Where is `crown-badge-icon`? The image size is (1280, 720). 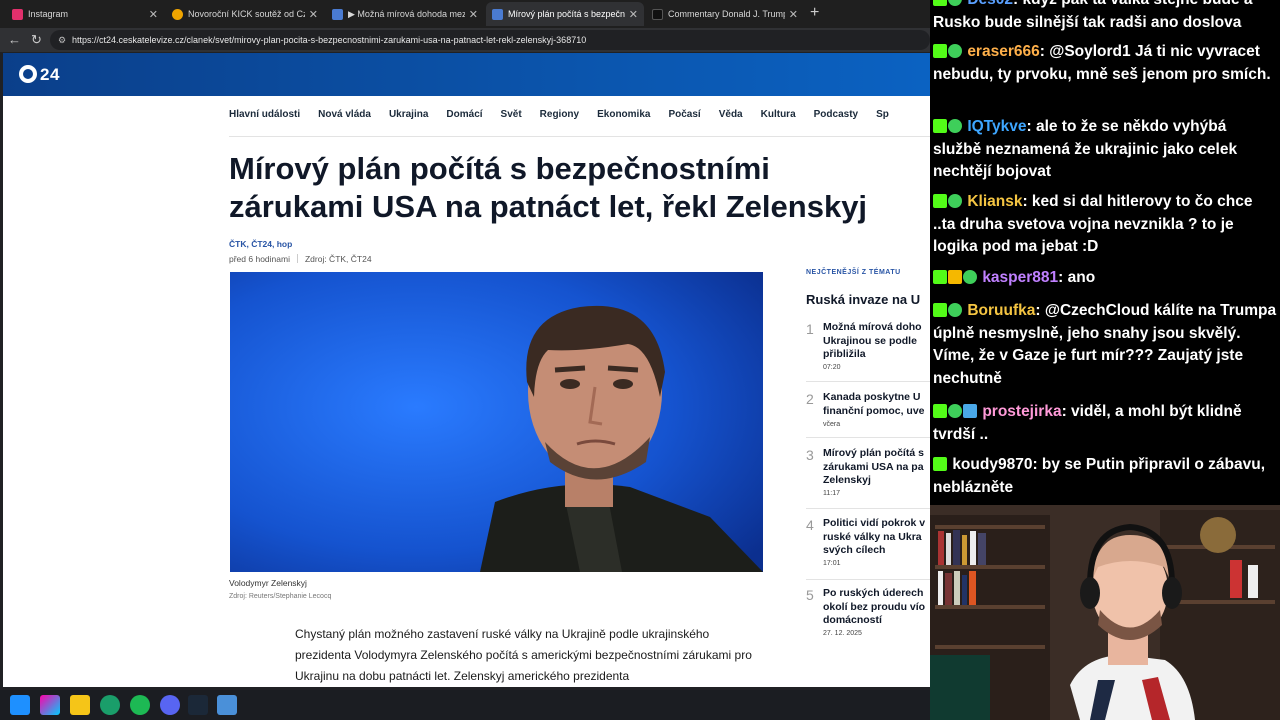 crown-badge-icon is located at coordinates (955, 277).